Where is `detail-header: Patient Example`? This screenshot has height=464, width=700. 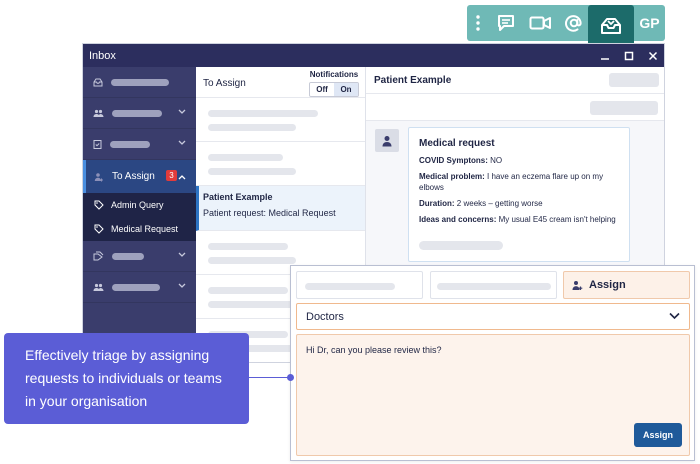
detail-header: Patient Example is located at coordinates (515, 80).